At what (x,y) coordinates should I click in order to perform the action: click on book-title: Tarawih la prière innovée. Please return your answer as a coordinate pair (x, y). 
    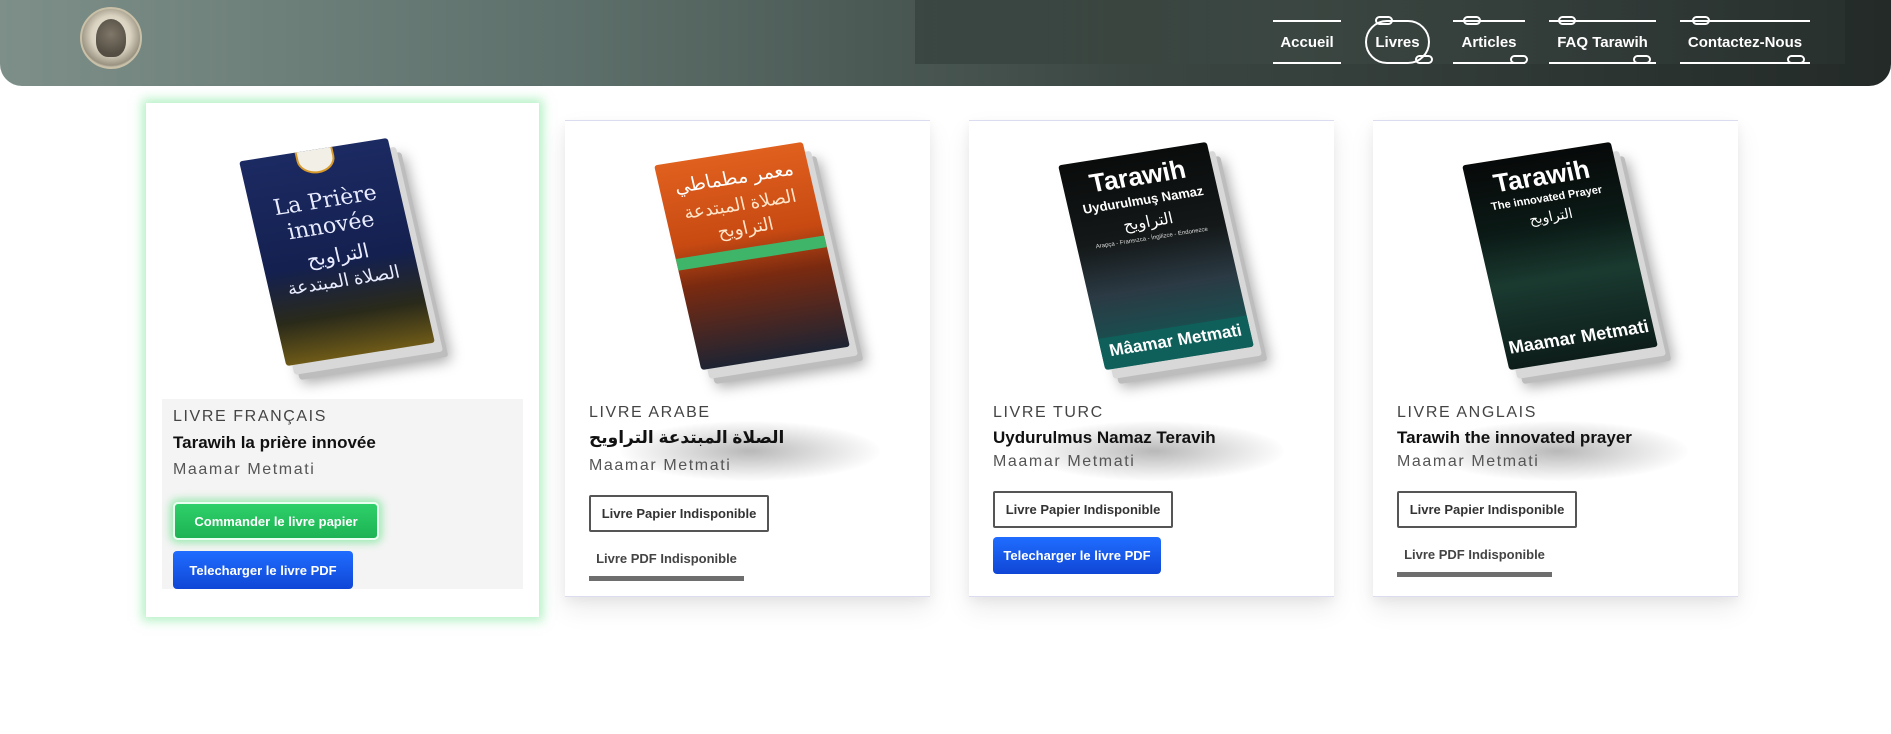
    Looking at the image, I should click on (274, 442).